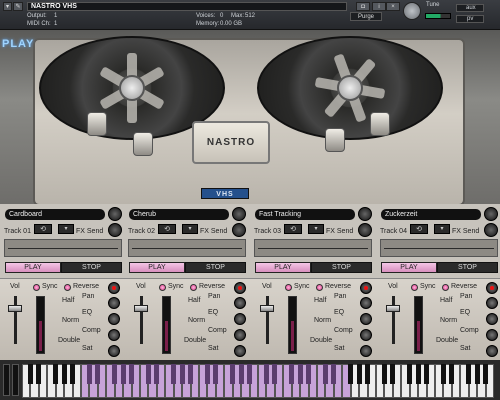 This screenshot has height=400, width=500. What do you see at coordinates (7, 6) in the screenshot?
I see `collapse-icon: ▾` at bounding box center [7, 6].